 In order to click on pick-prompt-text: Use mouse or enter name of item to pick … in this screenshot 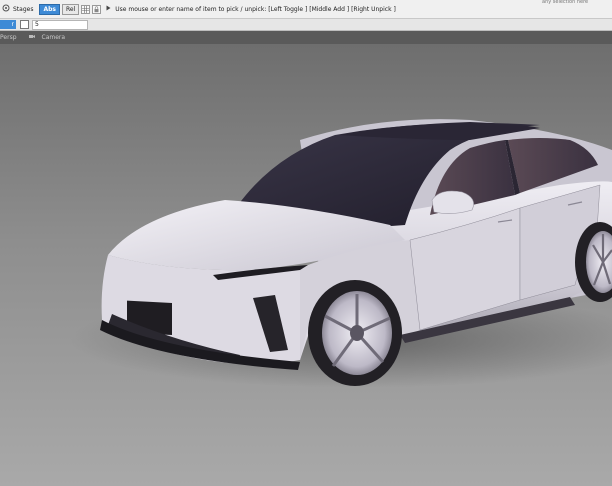, I will do `click(255, 9)`.